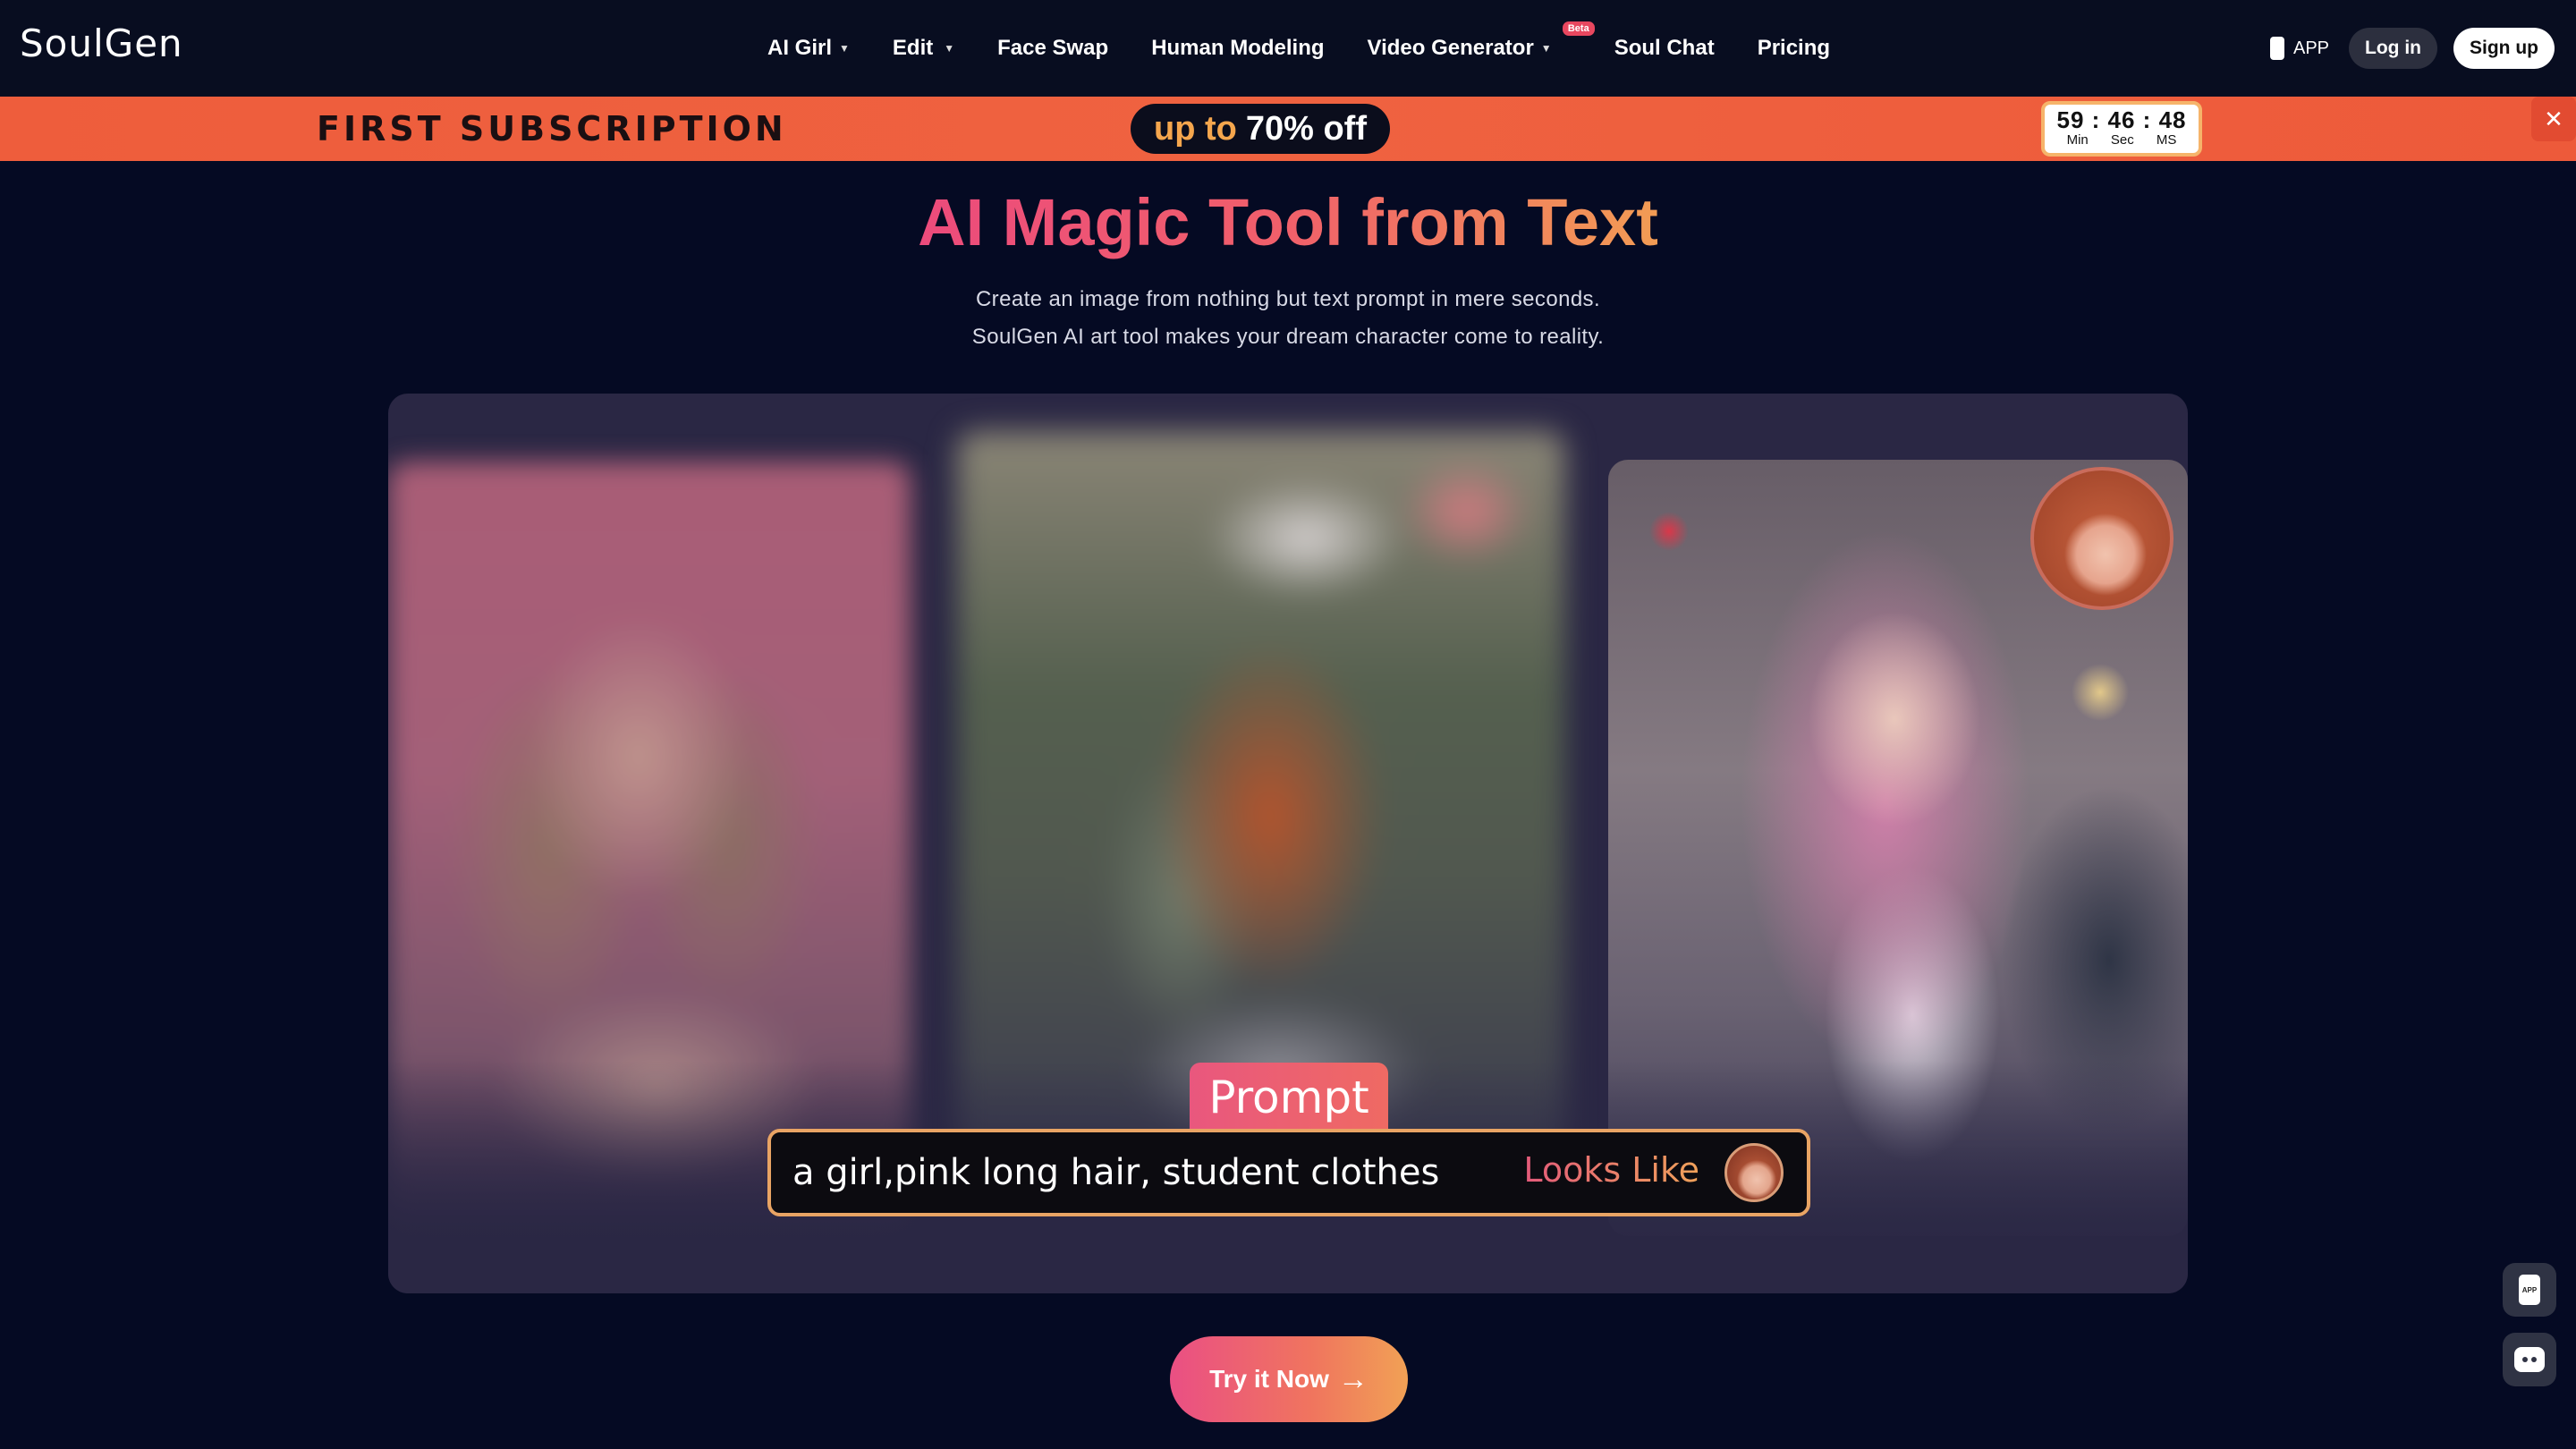 The image size is (2576, 1449). I want to click on nav-edit: Edit ▼, so click(923, 48).